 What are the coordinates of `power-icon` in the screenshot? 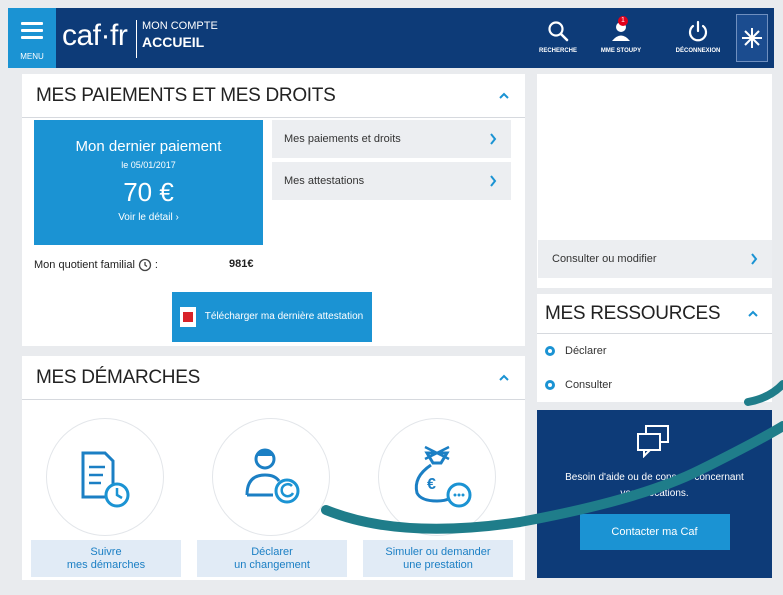 It's located at (698, 31).